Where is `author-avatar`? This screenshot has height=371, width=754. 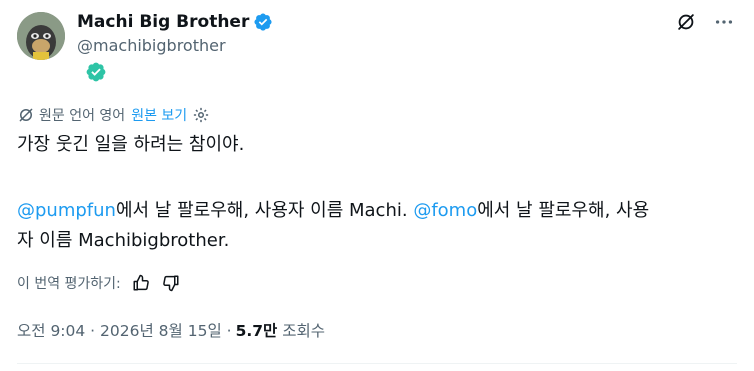
author-avatar is located at coordinates (41, 36).